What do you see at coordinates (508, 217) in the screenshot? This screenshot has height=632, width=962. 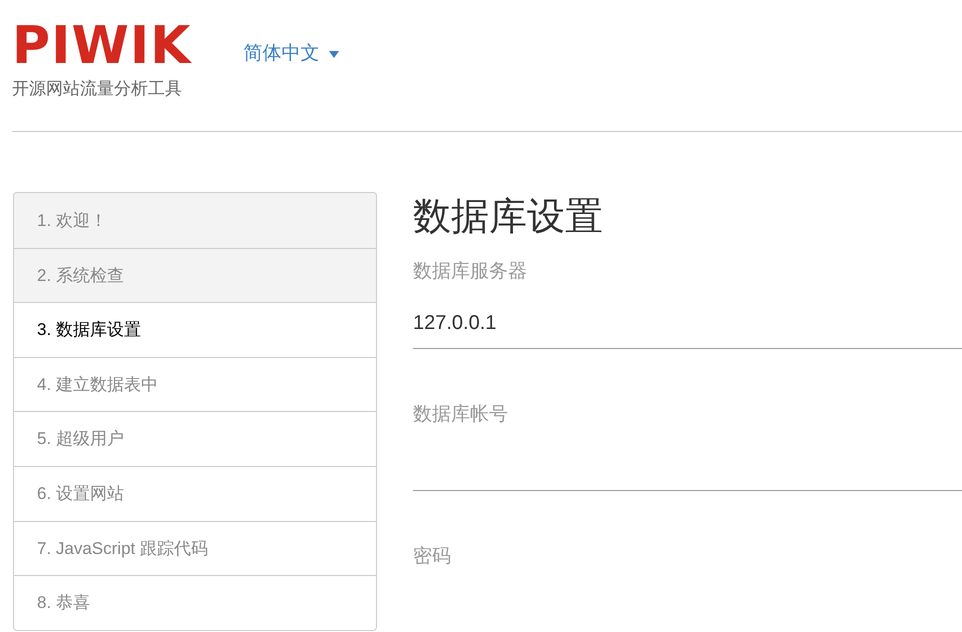 I see `page-title: 数据库设置` at bounding box center [508, 217].